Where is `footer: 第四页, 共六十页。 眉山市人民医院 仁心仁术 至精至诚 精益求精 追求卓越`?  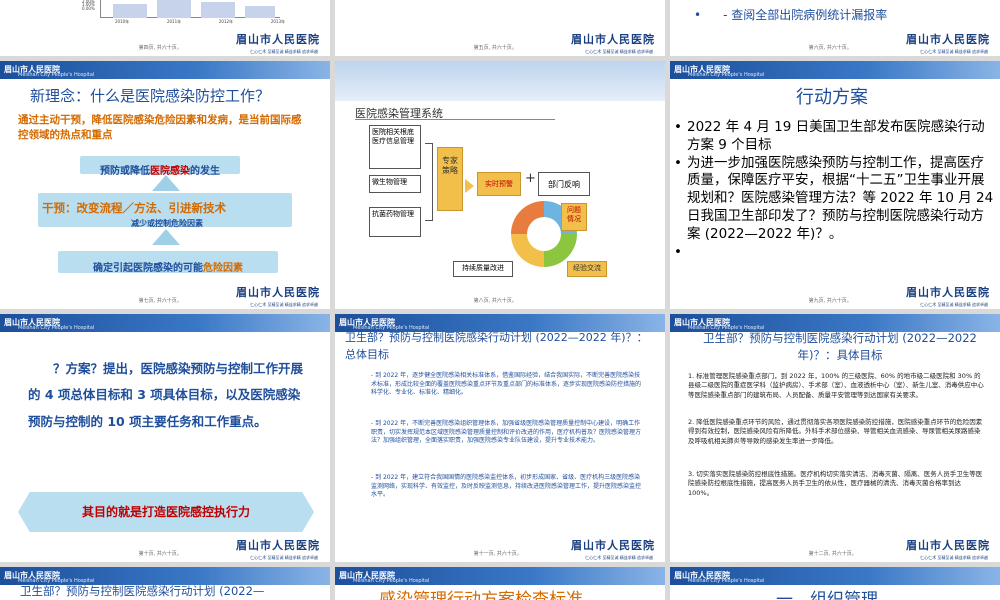
footer: 第四页, 共六十页。 眉山市人民医院 仁心仁术 至精至诚 精益求精 追求卓越 is located at coordinates (165, 44).